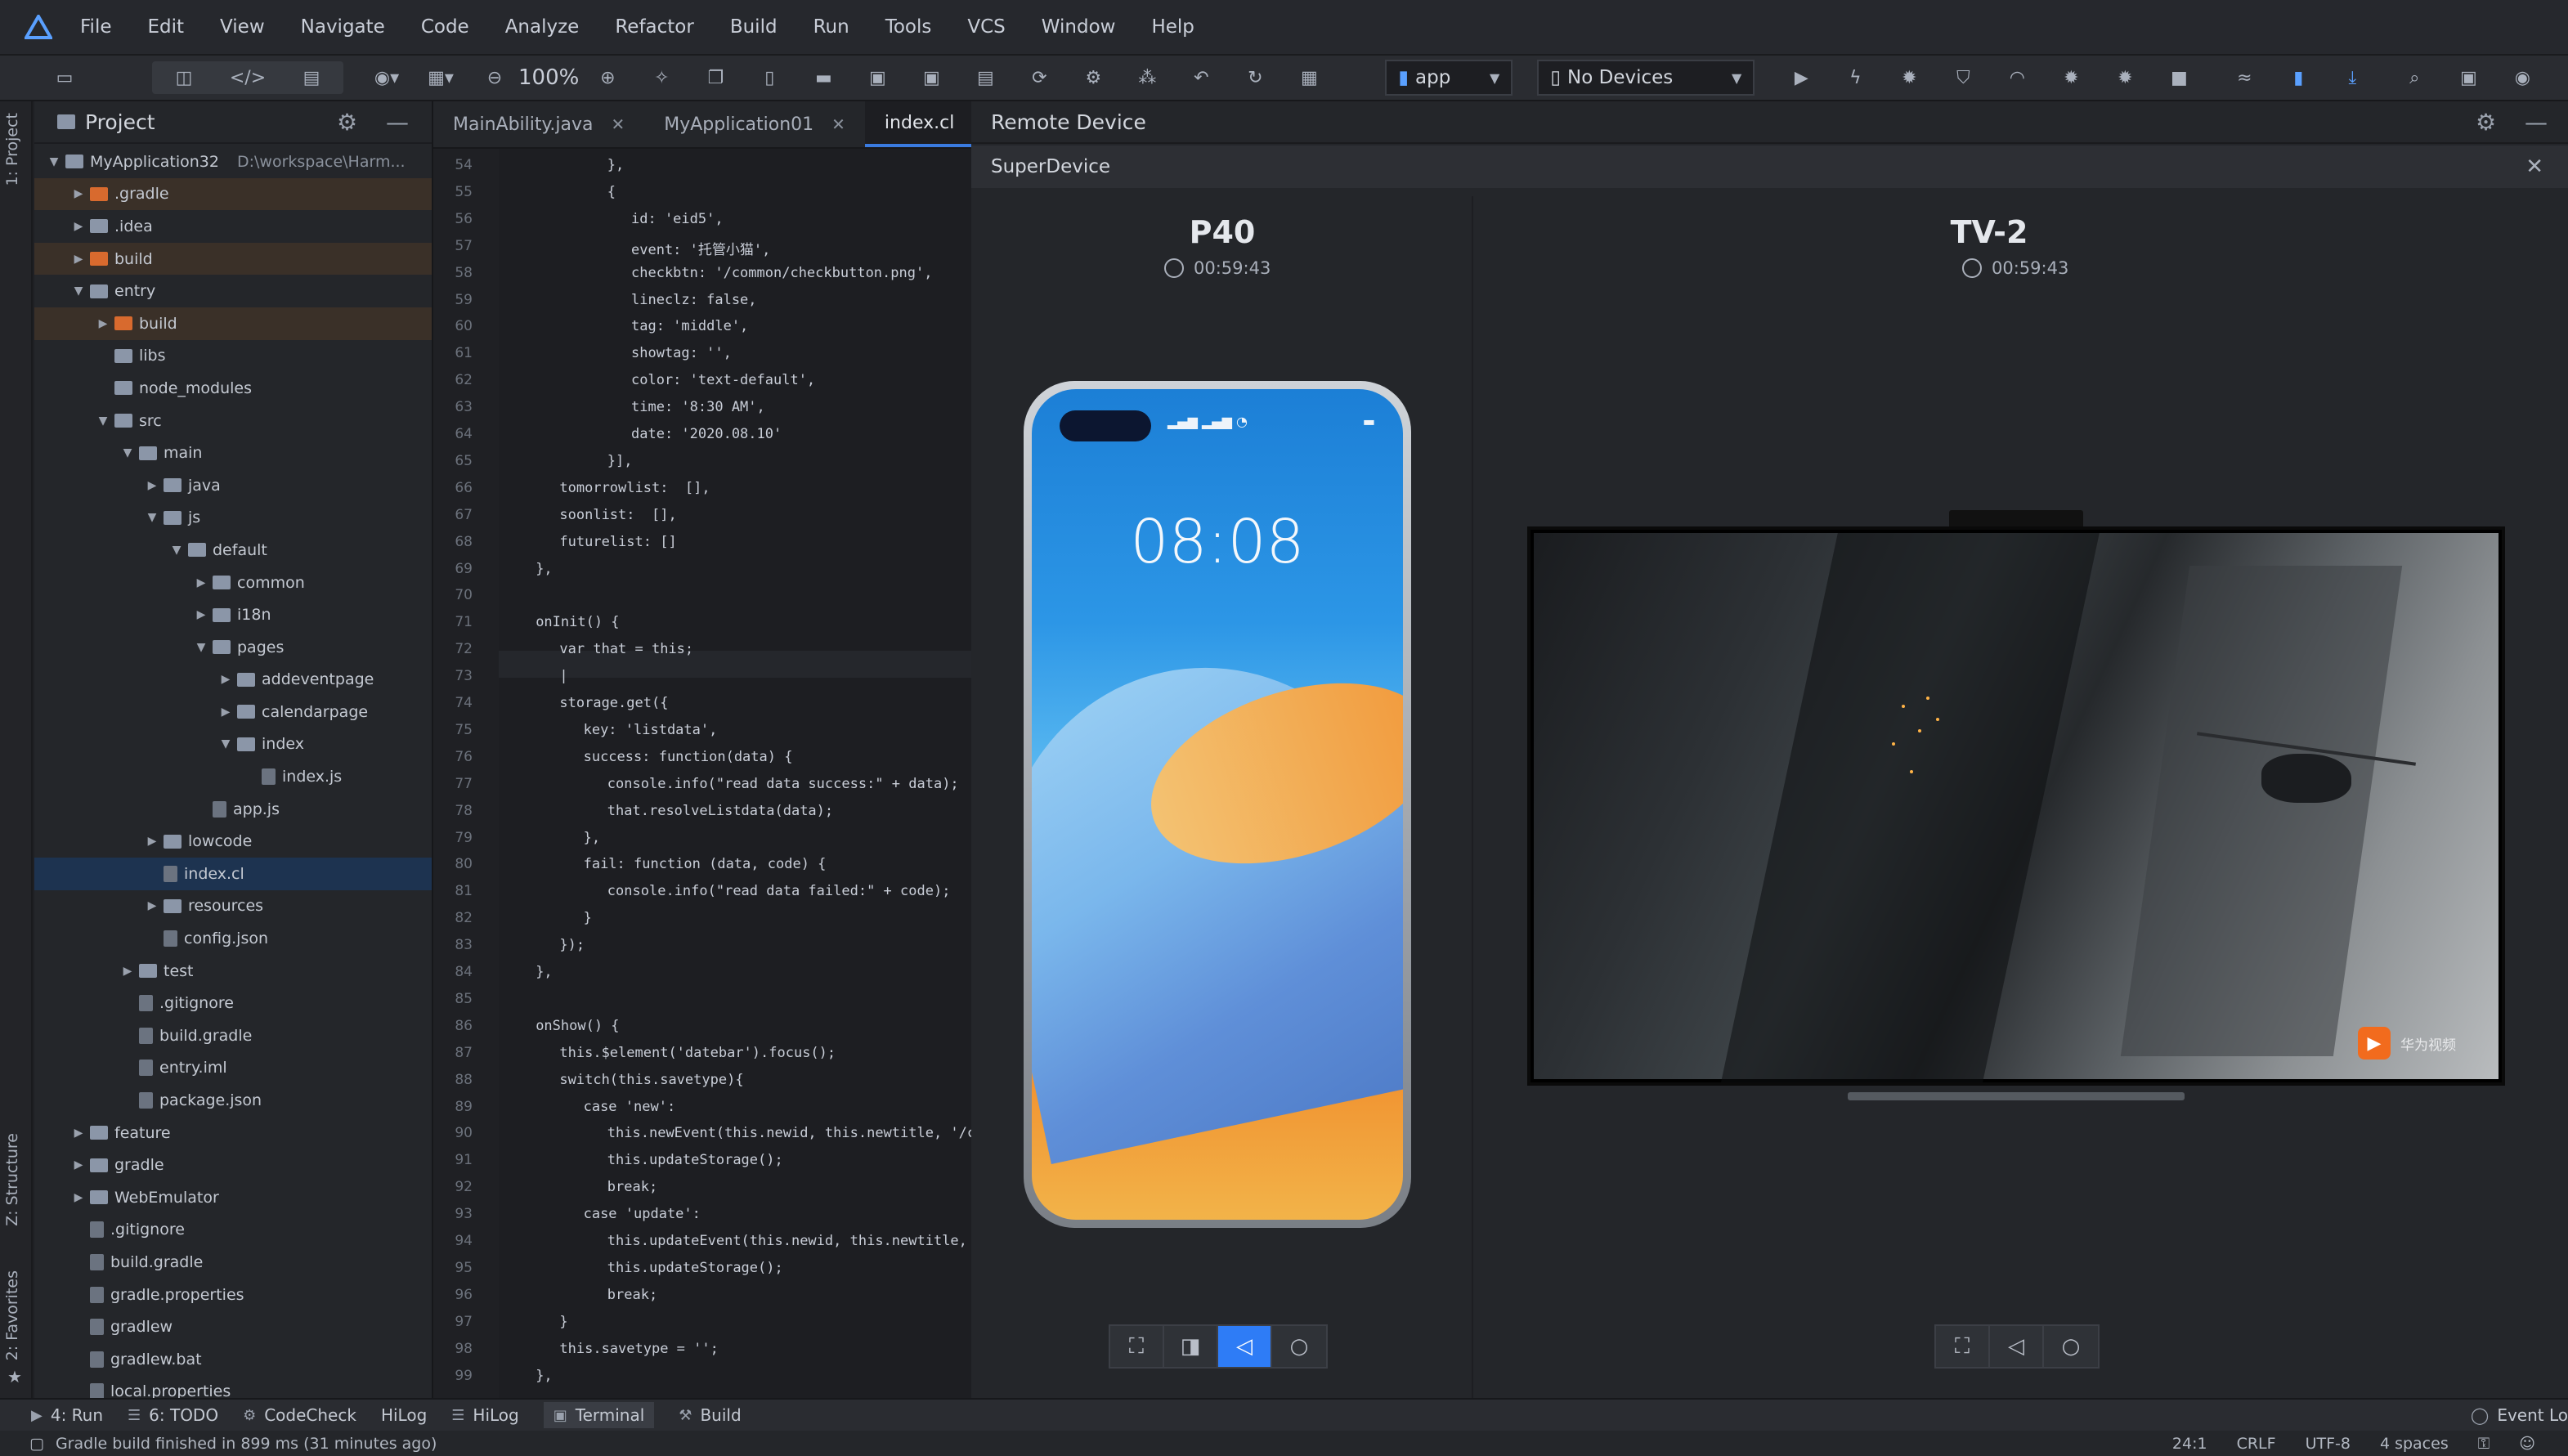 This screenshot has height=1456, width=2568. Describe the element at coordinates (720, 811) in the screenshot. I see `code-line: that.resolveListdata(data);` at that location.